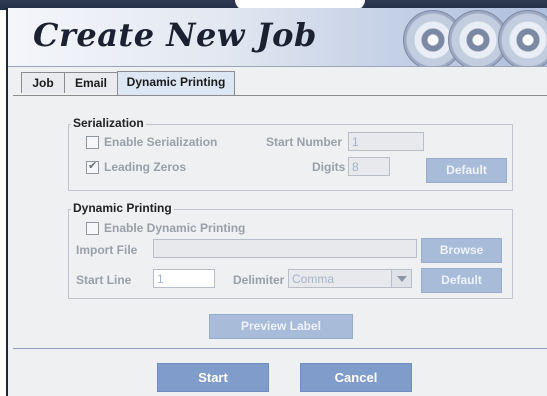 This screenshot has width=547, height=396. I want to click on import-file-field, so click(285, 248).